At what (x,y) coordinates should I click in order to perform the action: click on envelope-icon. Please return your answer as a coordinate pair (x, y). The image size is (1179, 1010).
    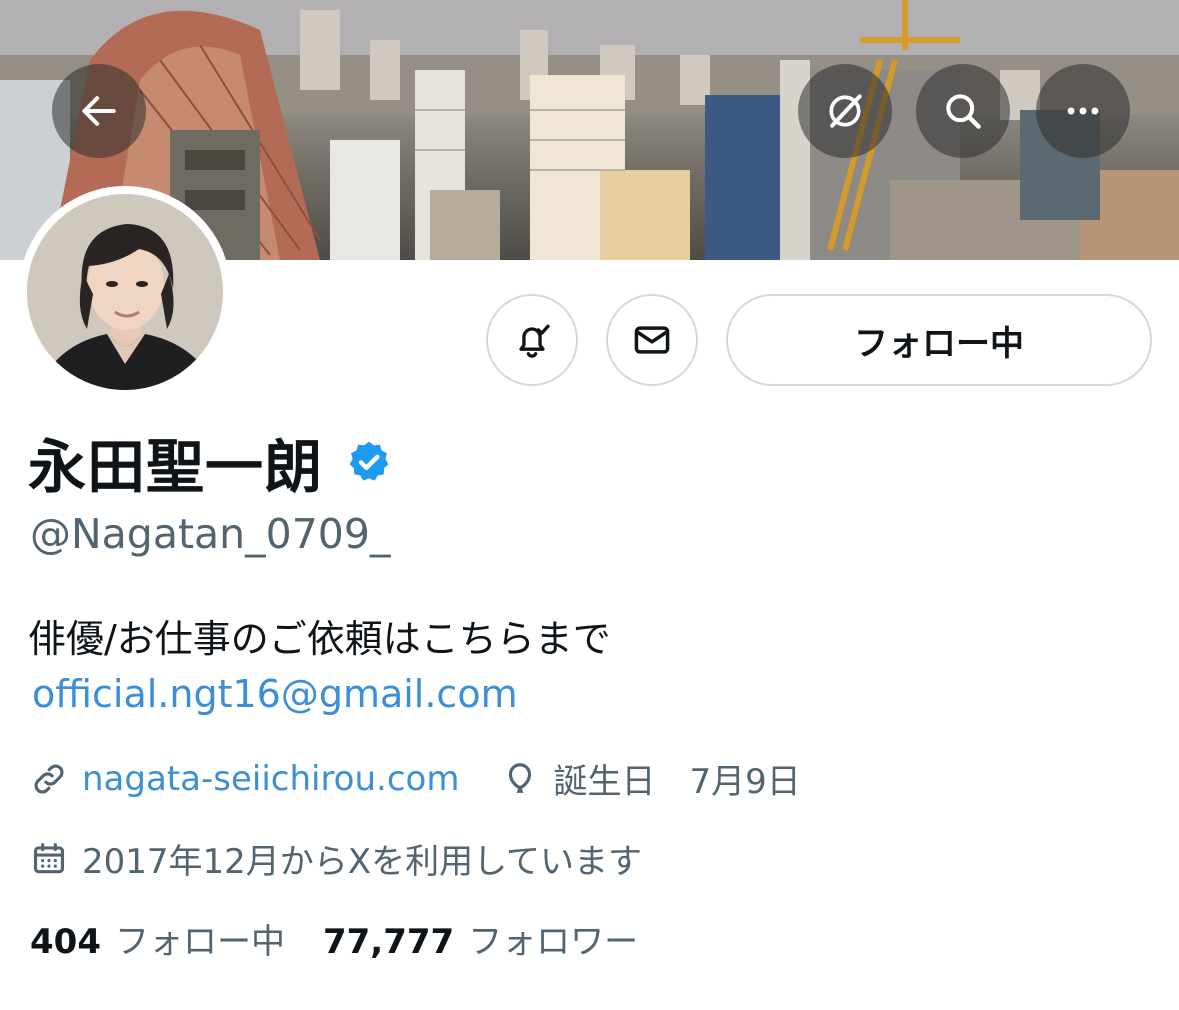
    Looking at the image, I should click on (652, 340).